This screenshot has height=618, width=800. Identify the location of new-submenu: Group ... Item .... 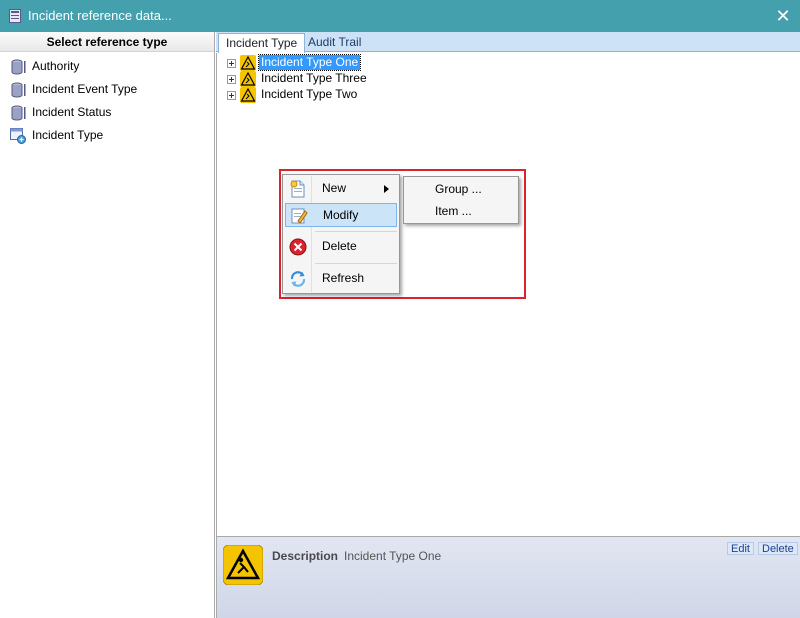
(461, 200).